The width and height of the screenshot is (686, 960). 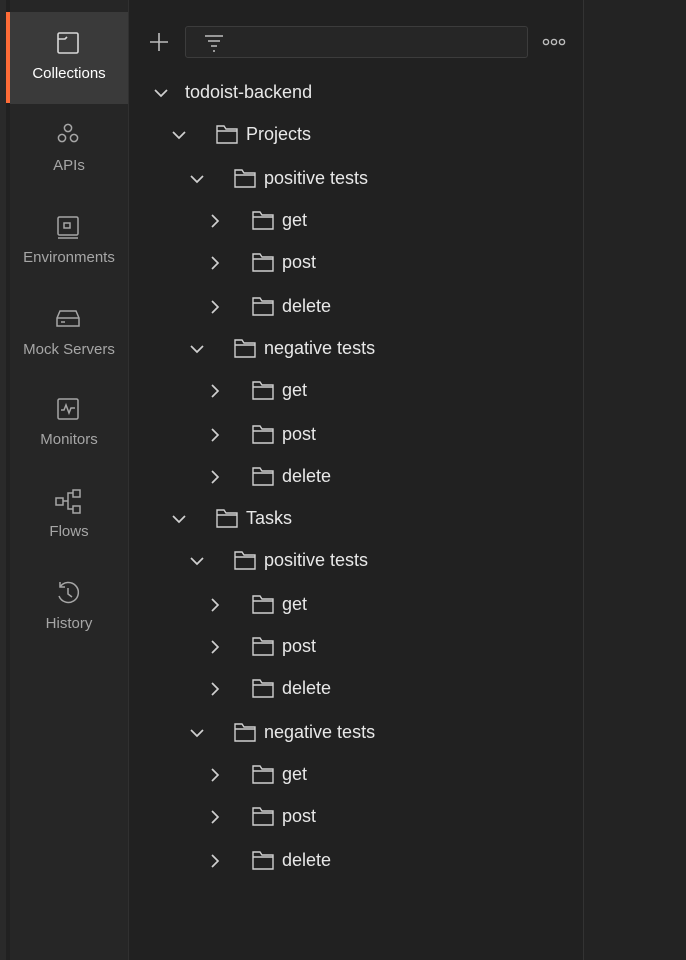 What do you see at coordinates (249, 92) in the screenshot?
I see `tree-item-label: todoist-backend` at bounding box center [249, 92].